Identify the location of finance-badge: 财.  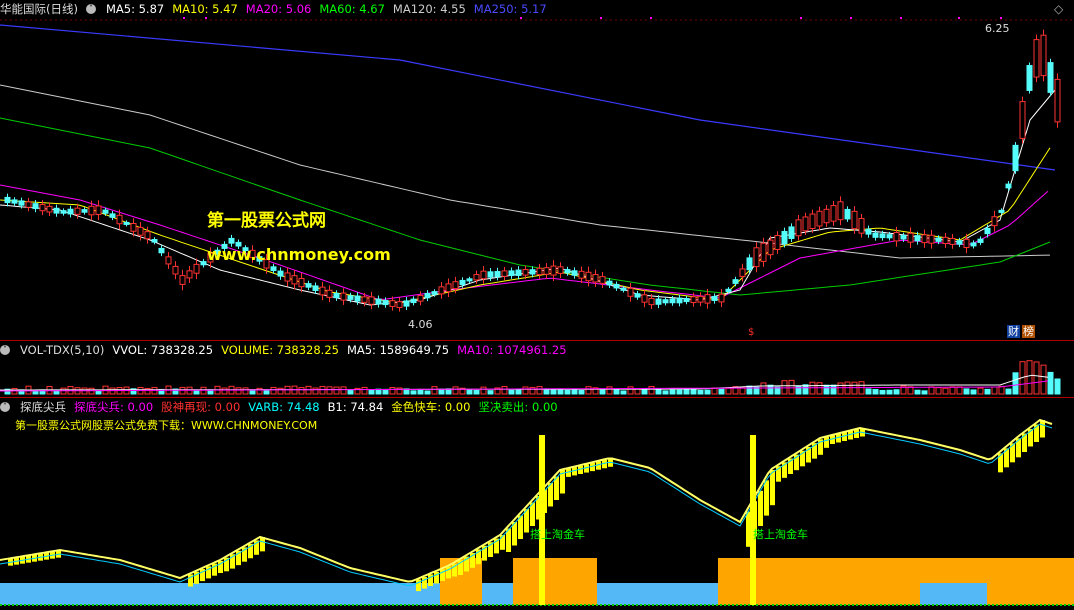
(1013, 331).